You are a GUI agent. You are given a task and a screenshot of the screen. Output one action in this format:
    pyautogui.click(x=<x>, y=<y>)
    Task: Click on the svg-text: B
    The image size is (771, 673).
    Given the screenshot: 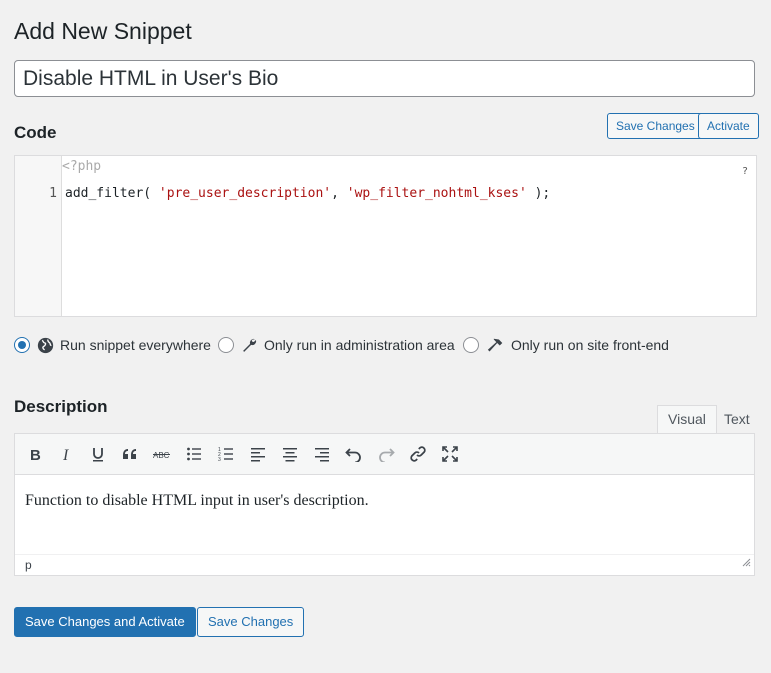 What is the action you would take?
    pyautogui.click(x=35, y=454)
    